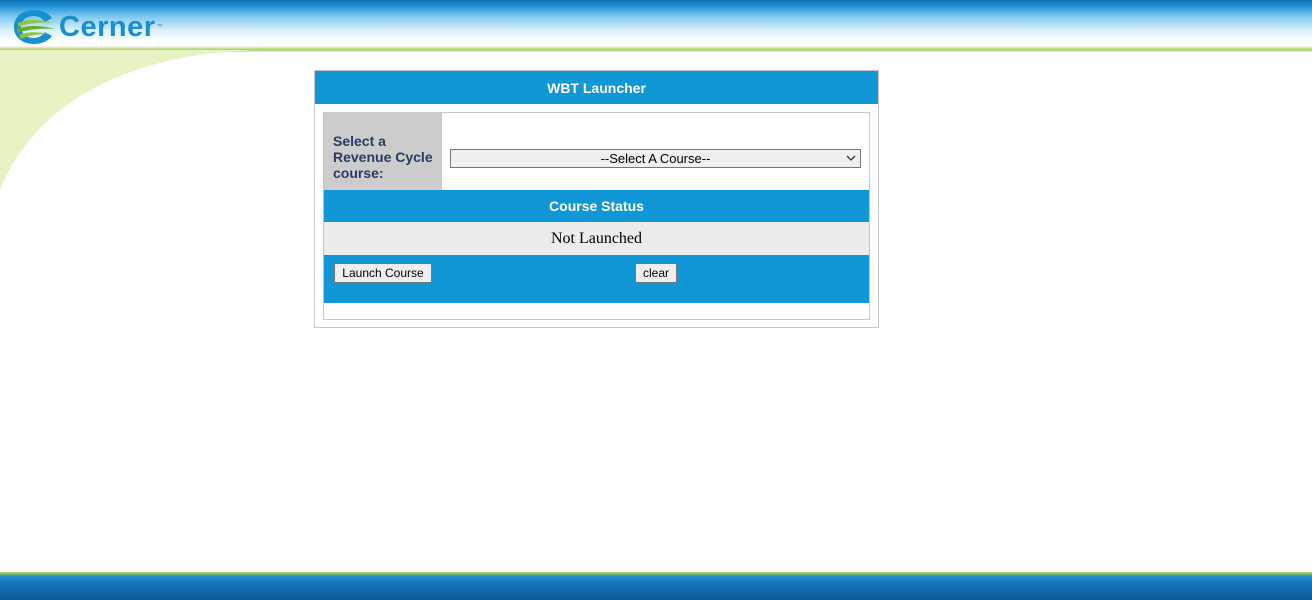 This screenshot has height=600, width=1312. Describe the element at coordinates (656, 26) in the screenshot. I see `header-bar: Cerner ™` at that location.